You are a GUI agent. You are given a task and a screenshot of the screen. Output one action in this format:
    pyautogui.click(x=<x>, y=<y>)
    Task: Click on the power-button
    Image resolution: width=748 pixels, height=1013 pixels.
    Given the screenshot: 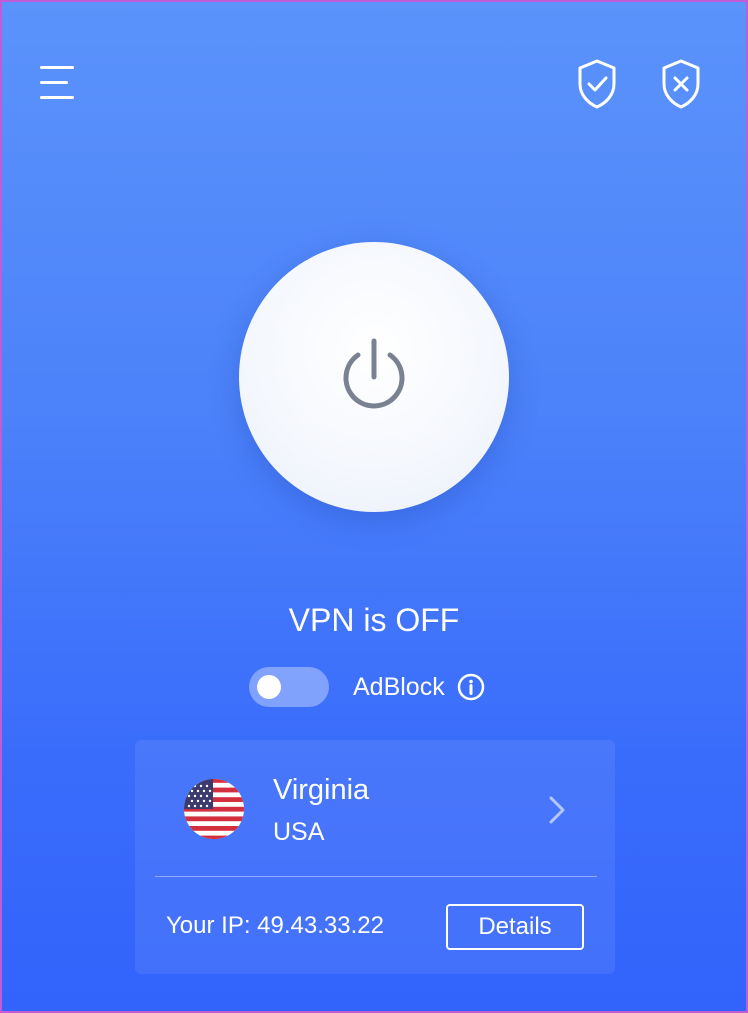 What is the action you would take?
    pyautogui.click(x=374, y=377)
    